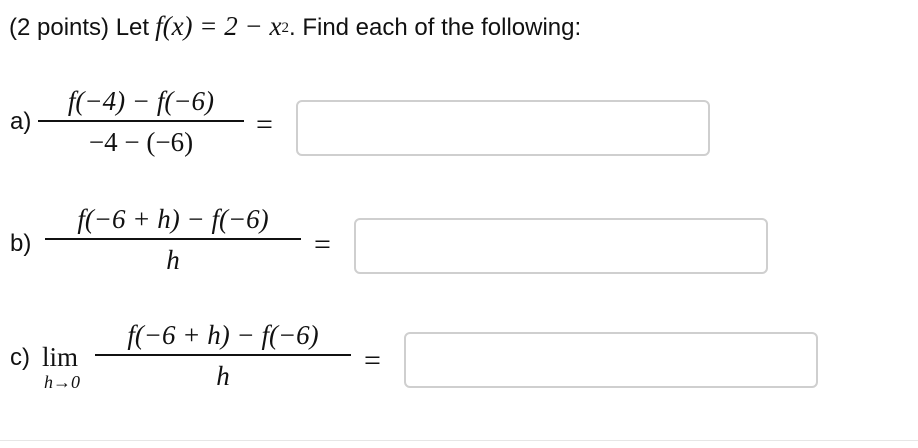 Image resolution: width=918 pixels, height=448 pixels. I want to click on part-b-answer-input, so click(561, 246).